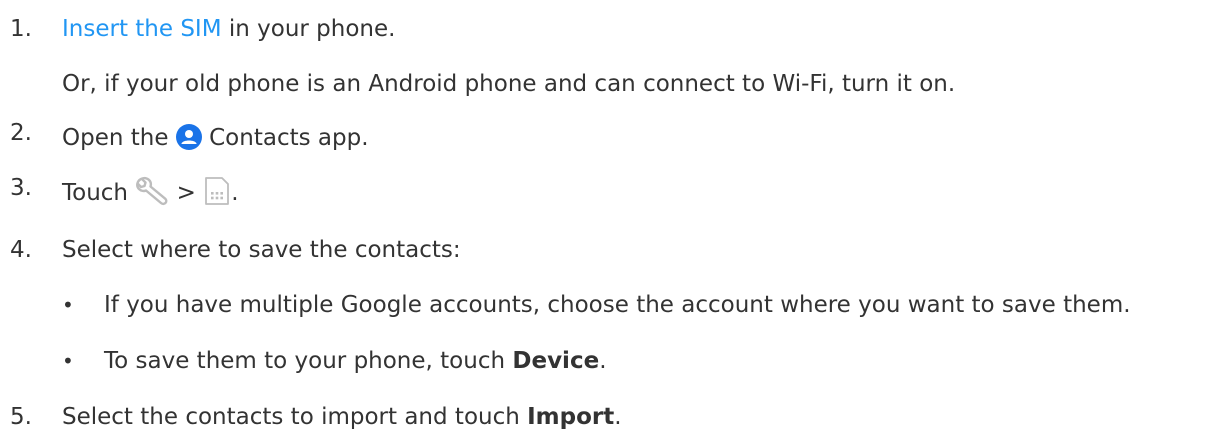 The image size is (1224, 447). What do you see at coordinates (142, 29) in the screenshot?
I see `insert-sim-link: Insert the SIM` at bounding box center [142, 29].